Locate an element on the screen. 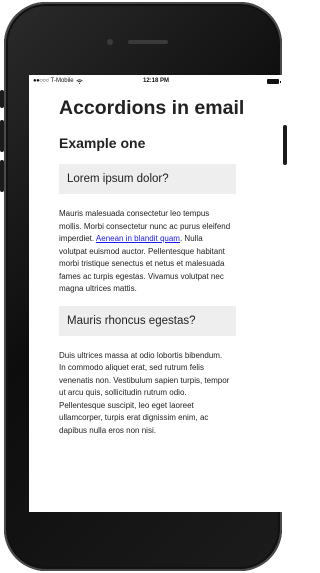 The width and height of the screenshot is (320, 573). volume-up-button is located at coordinates (2, 136).